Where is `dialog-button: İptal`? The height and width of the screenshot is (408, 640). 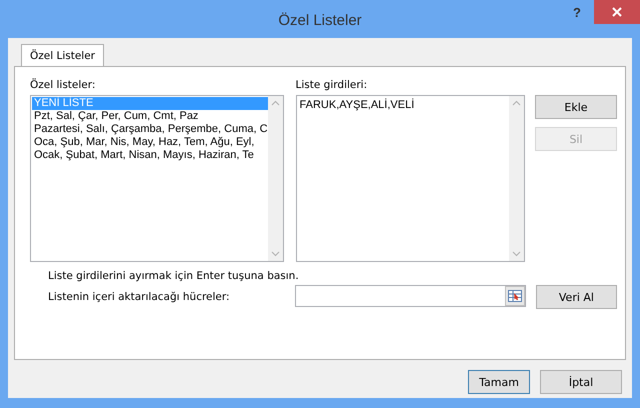
dialog-button: İptal is located at coordinates (581, 382).